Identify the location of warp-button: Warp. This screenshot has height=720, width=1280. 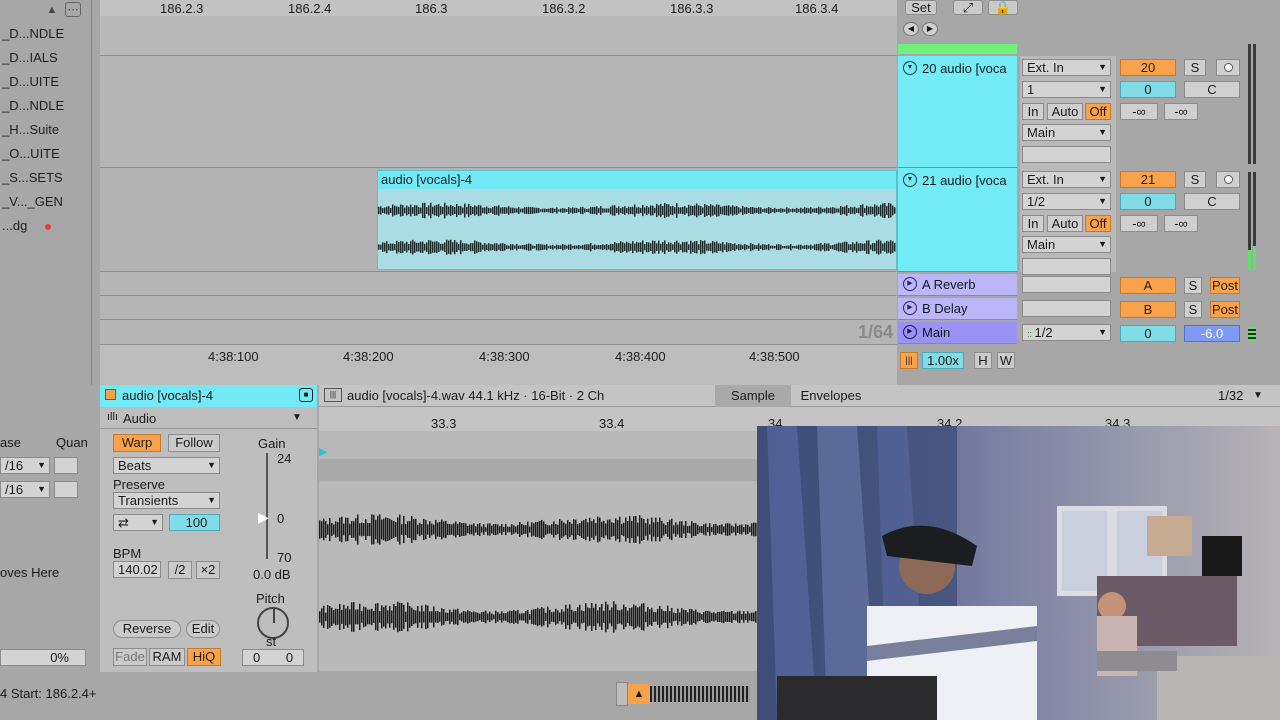
(137, 443).